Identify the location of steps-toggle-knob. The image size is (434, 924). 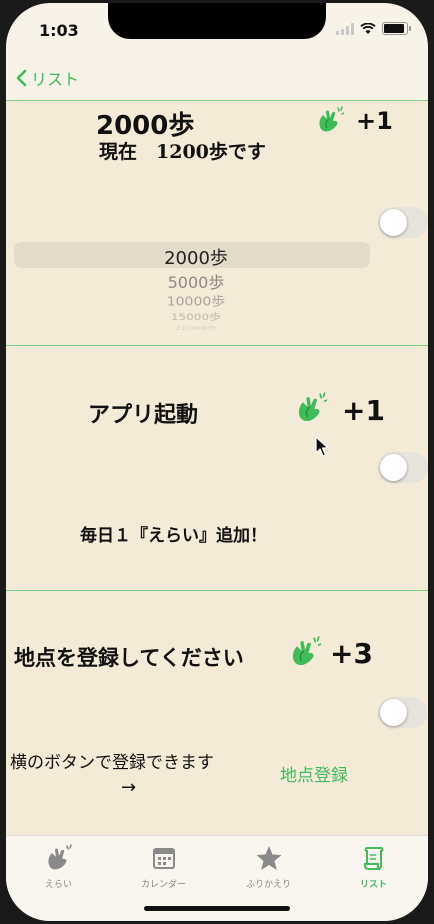
(393, 222).